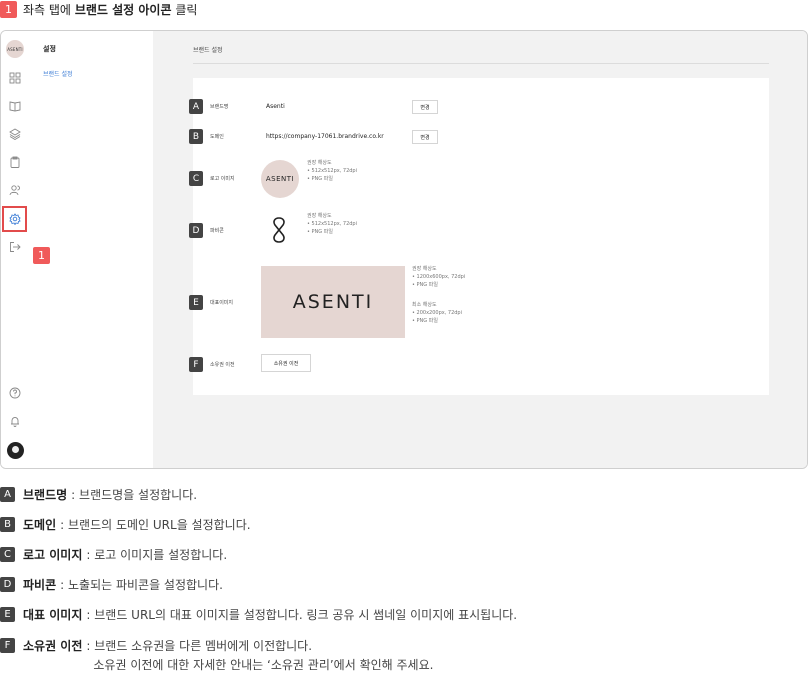 This screenshot has width=808, height=675. Describe the element at coordinates (425, 137) in the screenshot. I see `domain-change-button: 변경` at that location.